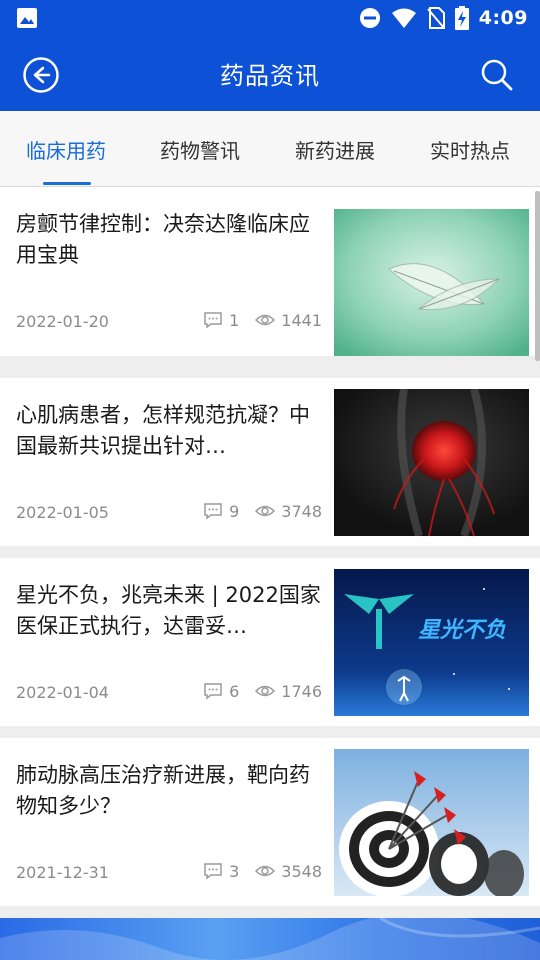 Image resolution: width=540 pixels, height=960 pixels. I want to click on view-count: 1441, so click(301, 320).